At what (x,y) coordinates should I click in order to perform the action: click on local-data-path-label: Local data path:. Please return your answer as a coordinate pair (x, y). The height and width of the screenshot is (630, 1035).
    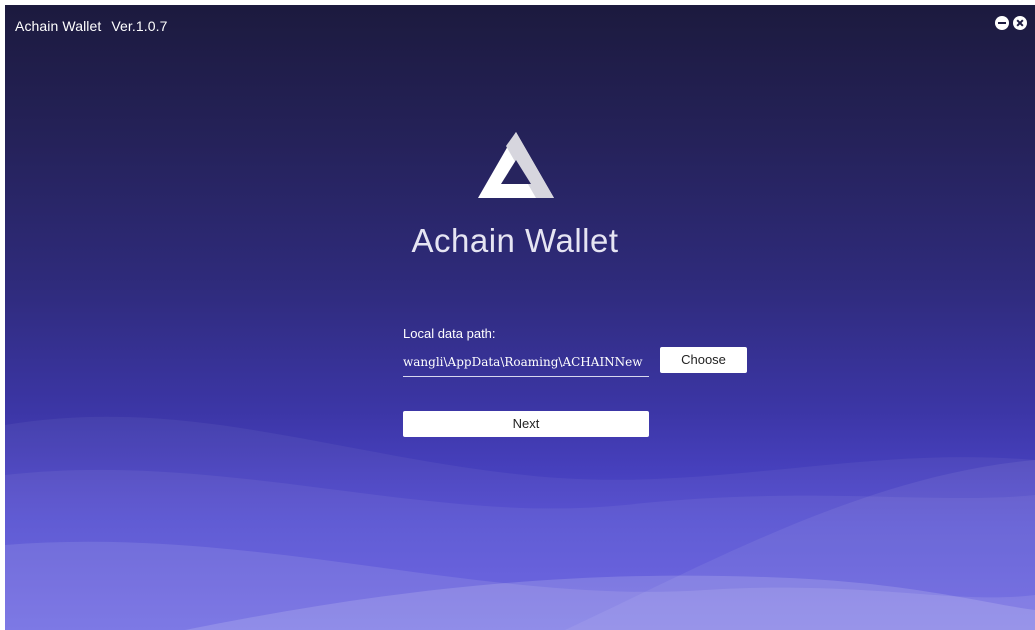
    Looking at the image, I should click on (449, 333).